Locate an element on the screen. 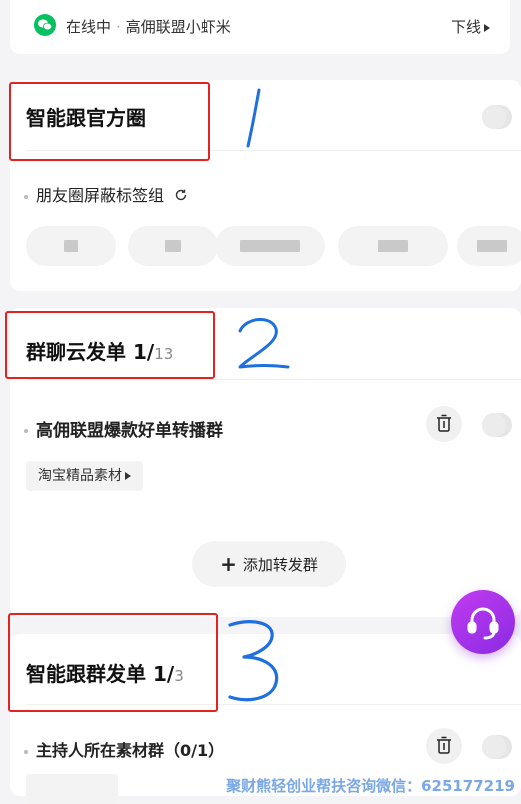 Image resolution: width=521 pixels, height=804 pixels. online-status: 在线中 is located at coordinates (89, 27).